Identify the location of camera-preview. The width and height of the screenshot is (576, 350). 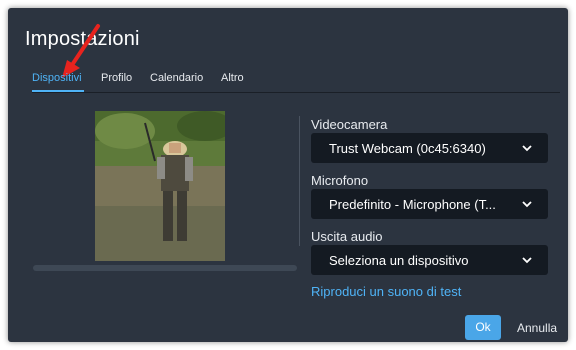
(160, 186).